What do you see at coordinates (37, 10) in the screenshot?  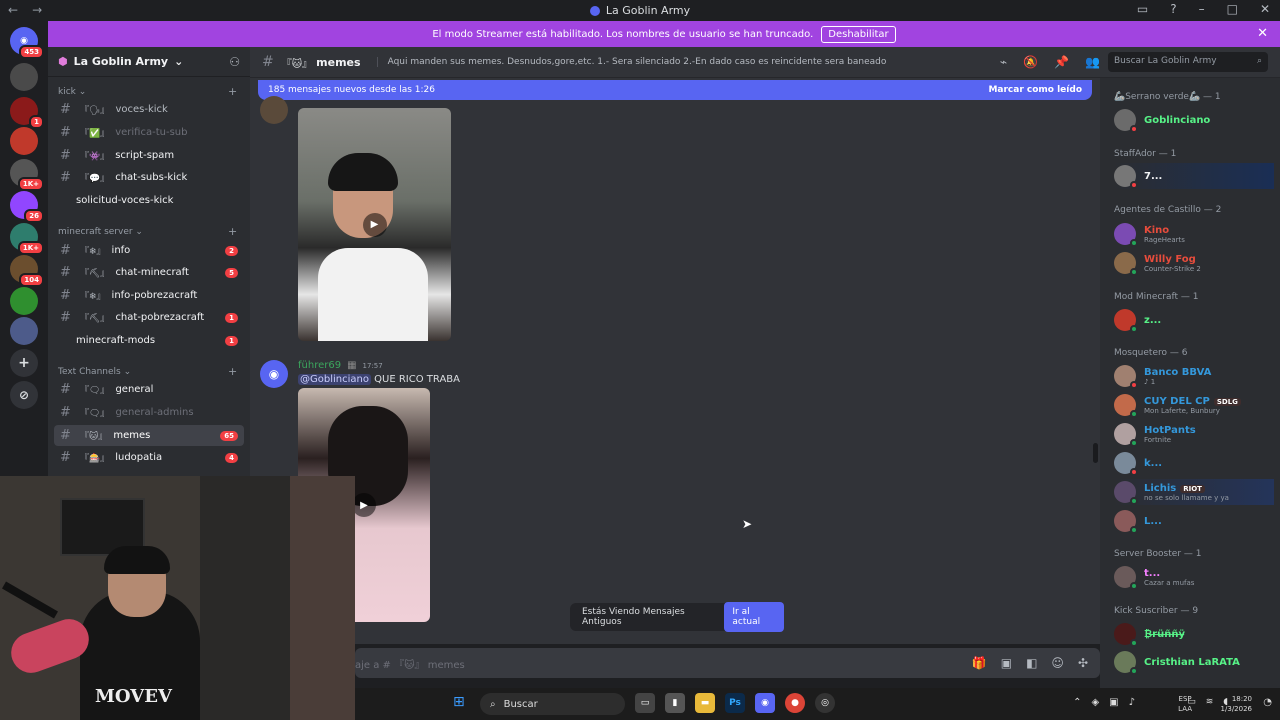 I see `forward-icon: →` at bounding box center [37, 10].